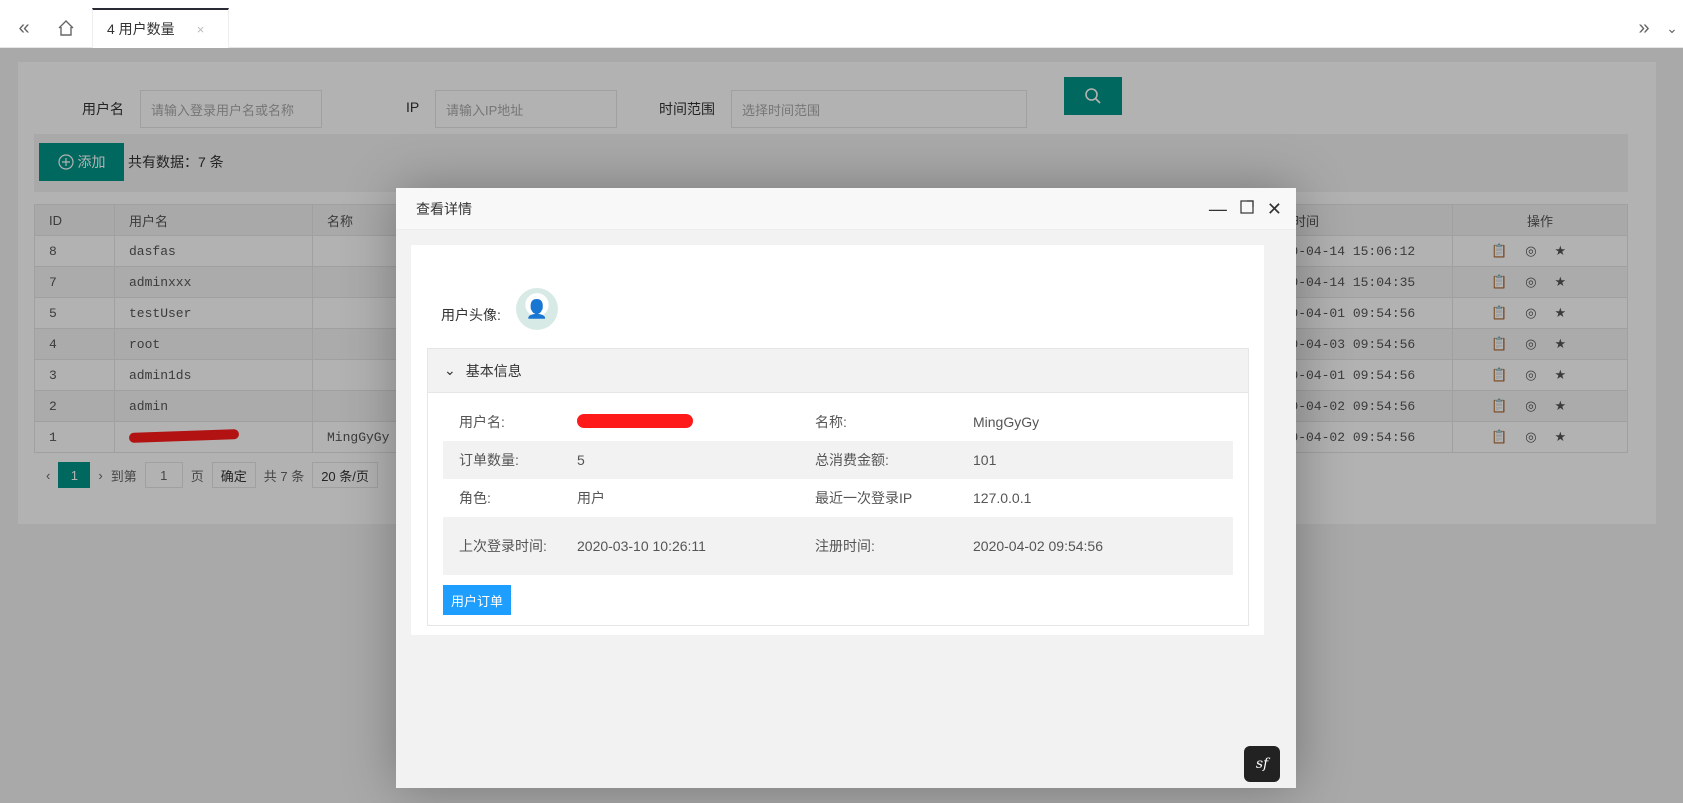 The width and height of the screenshot is (1683, 803). Describe the element at coordinates (831, 422) in the screenshot. I see `name-field-label: 名称:` at that location.